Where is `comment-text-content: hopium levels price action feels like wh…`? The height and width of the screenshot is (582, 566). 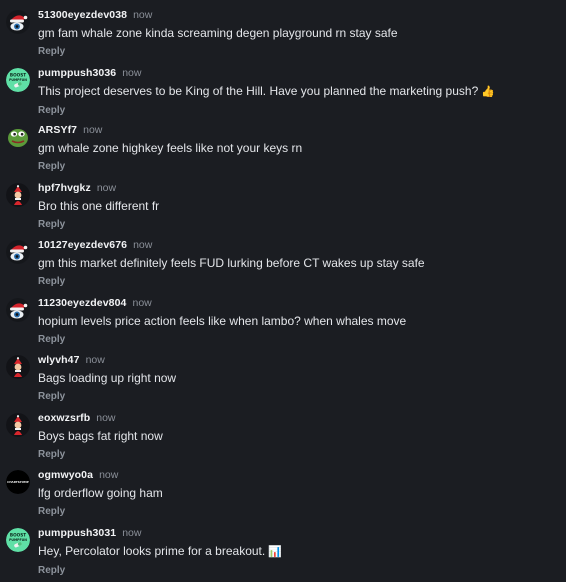 comment-text-content: hopium levels price action feels like wh… is located at coordinates (222, 320).